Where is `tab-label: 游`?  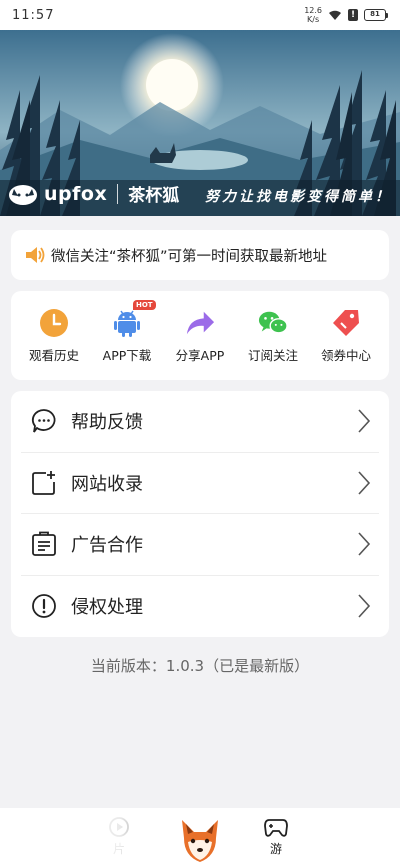
tab-label: 游 is located at coordinates (275, 849).